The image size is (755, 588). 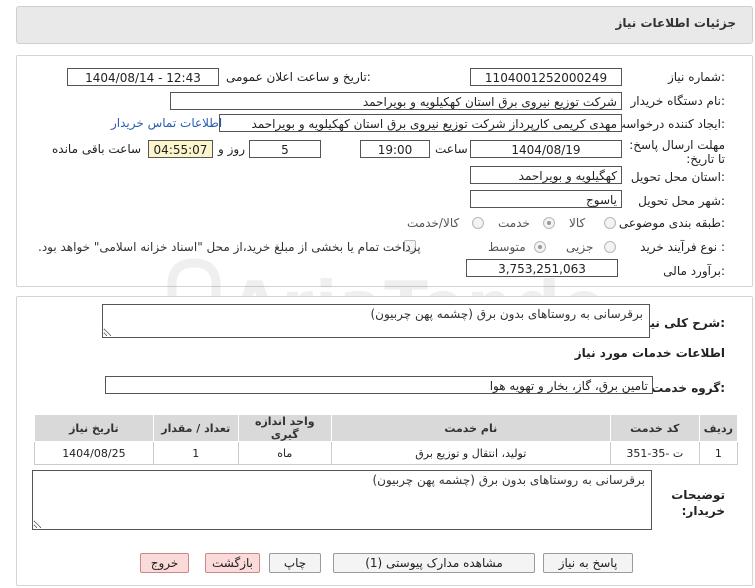 What do you see at coordinates (285, 149) in the screenshot?
I see `days-field: 5` at bounding box center [285, 149].